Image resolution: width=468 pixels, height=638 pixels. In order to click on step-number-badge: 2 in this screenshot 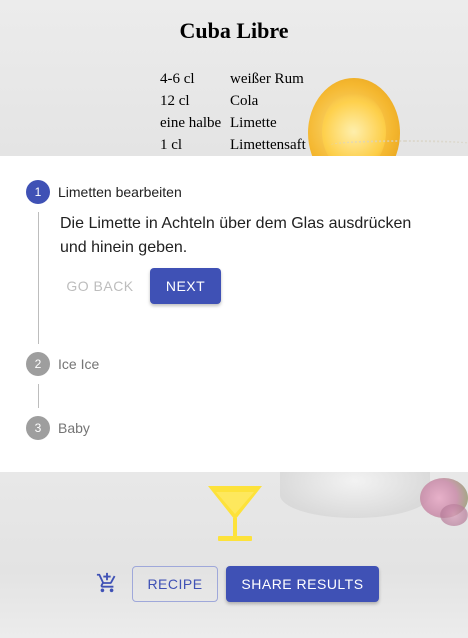, I will do `click(38, 364)`.